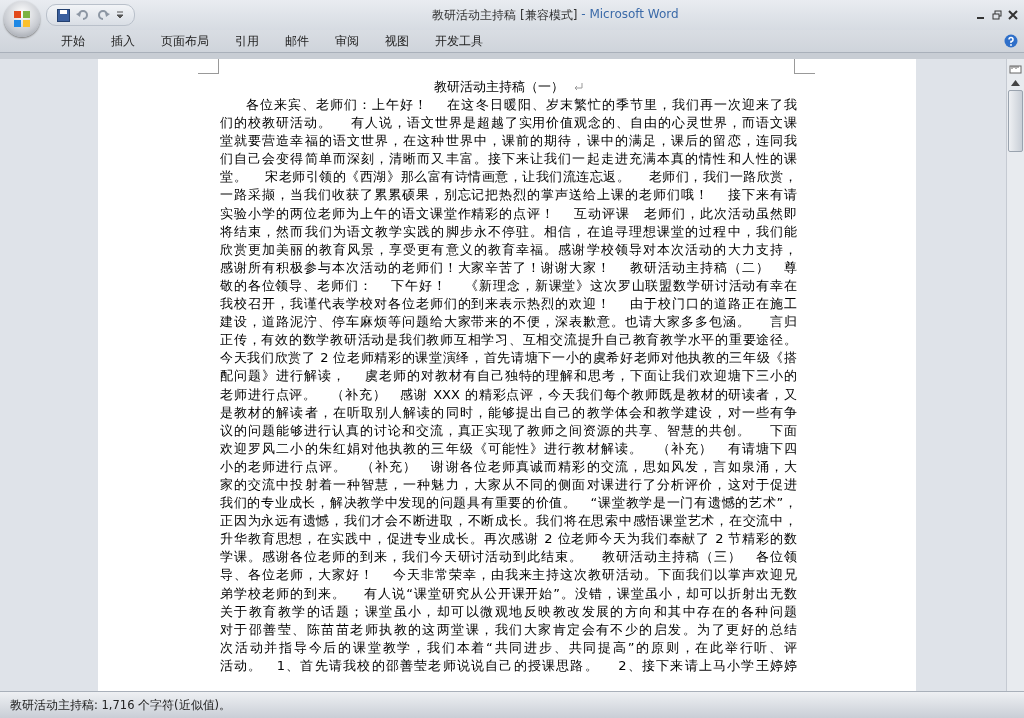 This screenshot has height=718, width=1024. Describe the element at coordinates (1013, 15) in the screenshot. I see `close-icon` at that location.